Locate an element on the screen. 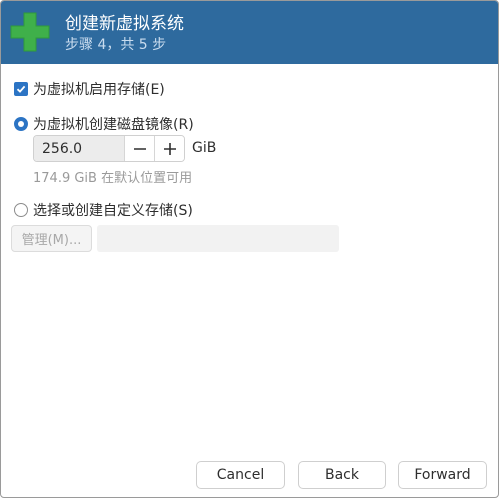 The height and width of the screenshot is (498, 499). plus-icon is located at coordinates (30, 32).